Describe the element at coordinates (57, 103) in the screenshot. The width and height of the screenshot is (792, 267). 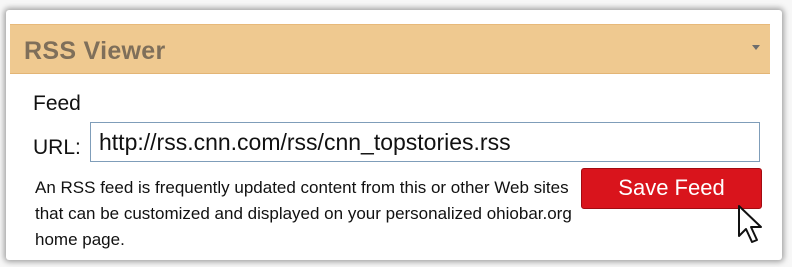
I see `feed-label: Feed` at that location.